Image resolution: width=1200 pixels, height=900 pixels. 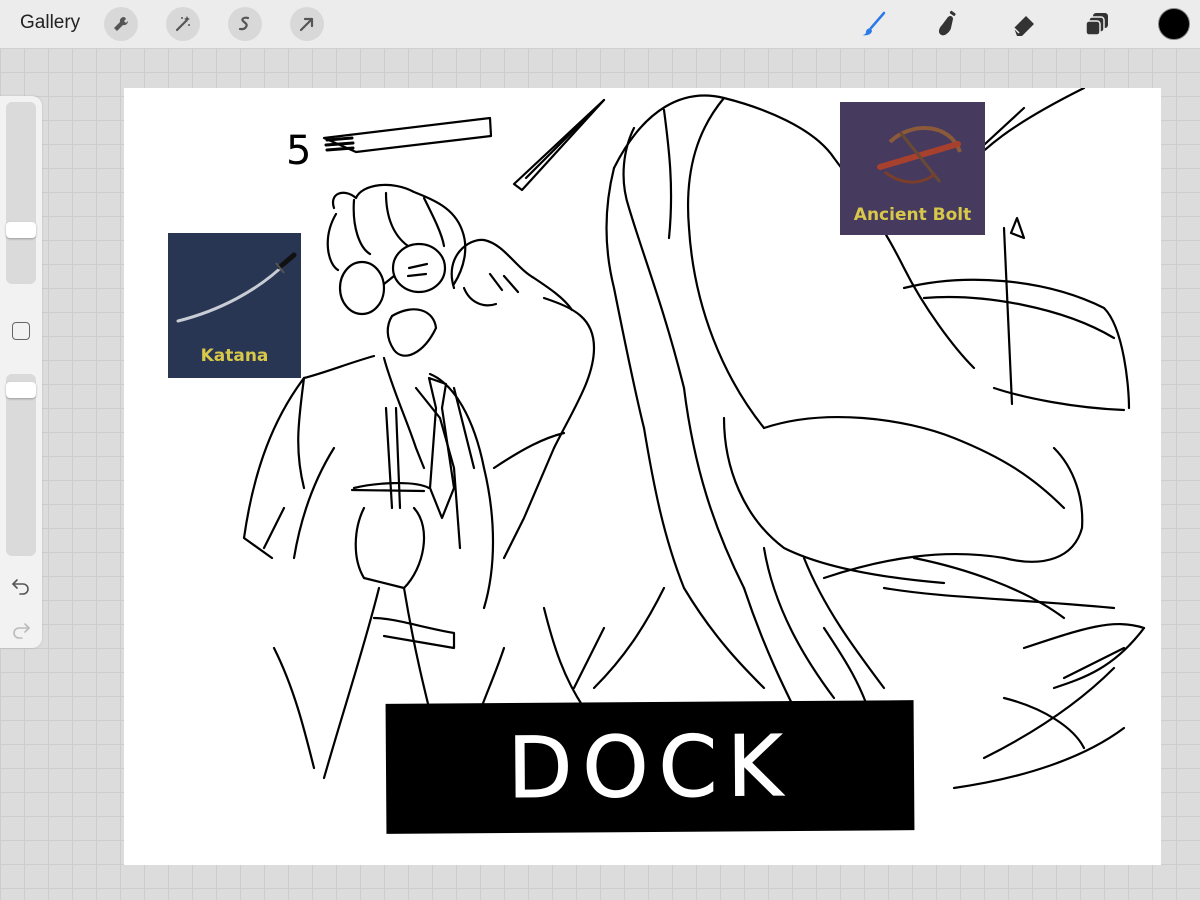 What do you see at coordinates (21, 465) in the screenshot?
I see `opacity-slider` at bounding box center [21, 465].